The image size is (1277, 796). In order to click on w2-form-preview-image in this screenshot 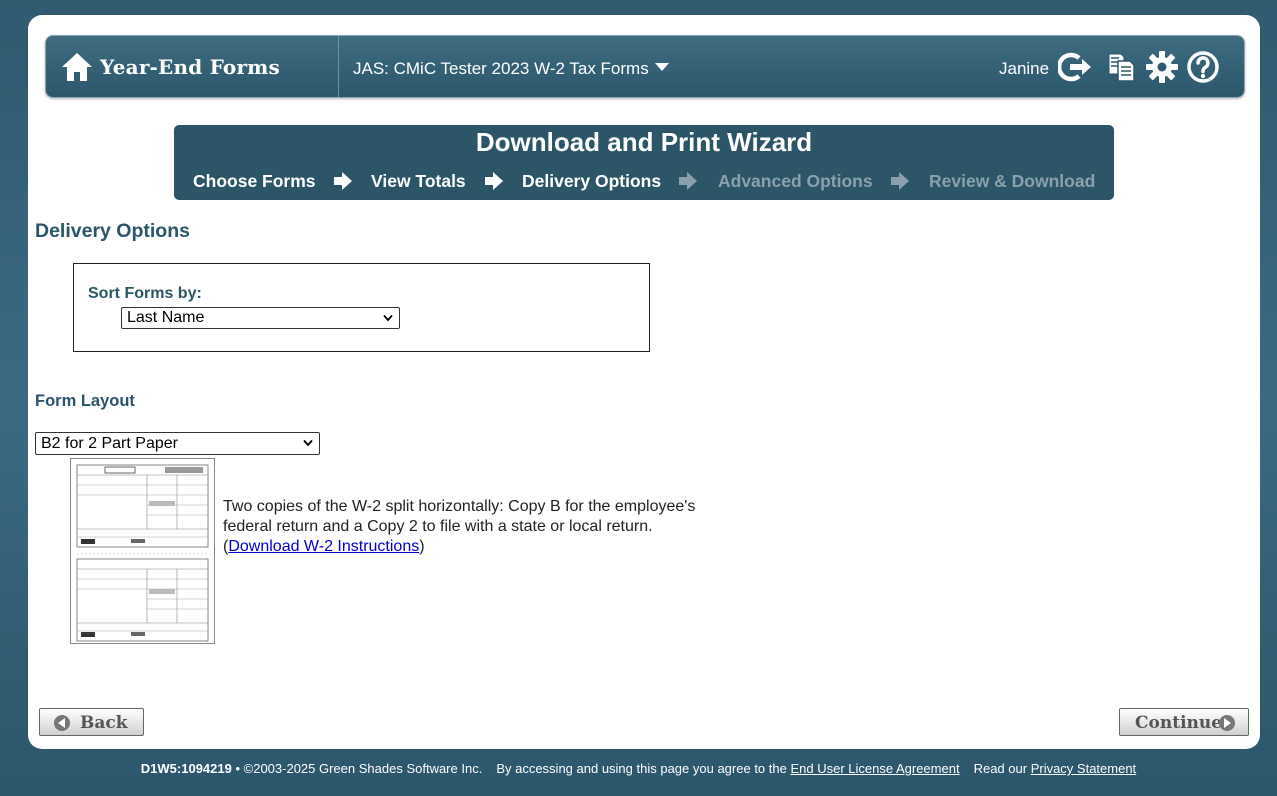, I will do `click(142, 551)`.